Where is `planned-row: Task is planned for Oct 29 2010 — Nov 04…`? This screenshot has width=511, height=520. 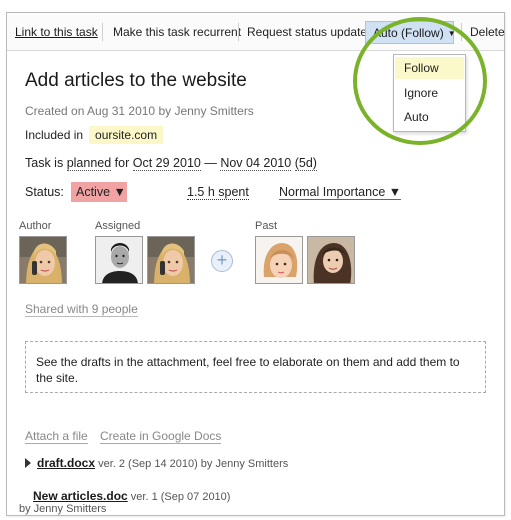
planned-row: Task is planned for Oct 29 2010 — Nov 04… is located at coordinates (171, 163).